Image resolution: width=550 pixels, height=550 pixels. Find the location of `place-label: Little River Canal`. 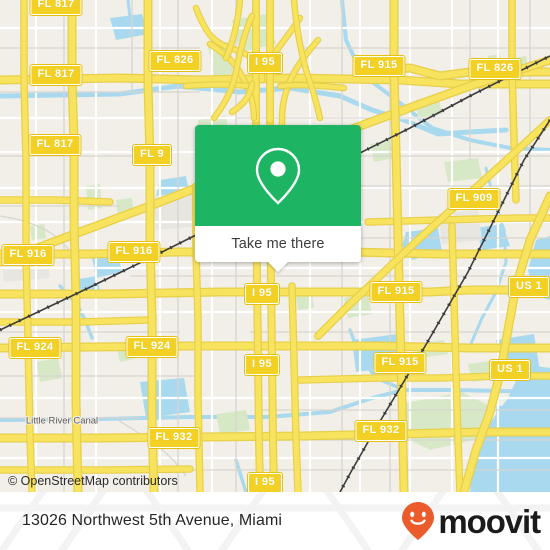

place-label: Little River Canal is located at coordinates (62, 421).